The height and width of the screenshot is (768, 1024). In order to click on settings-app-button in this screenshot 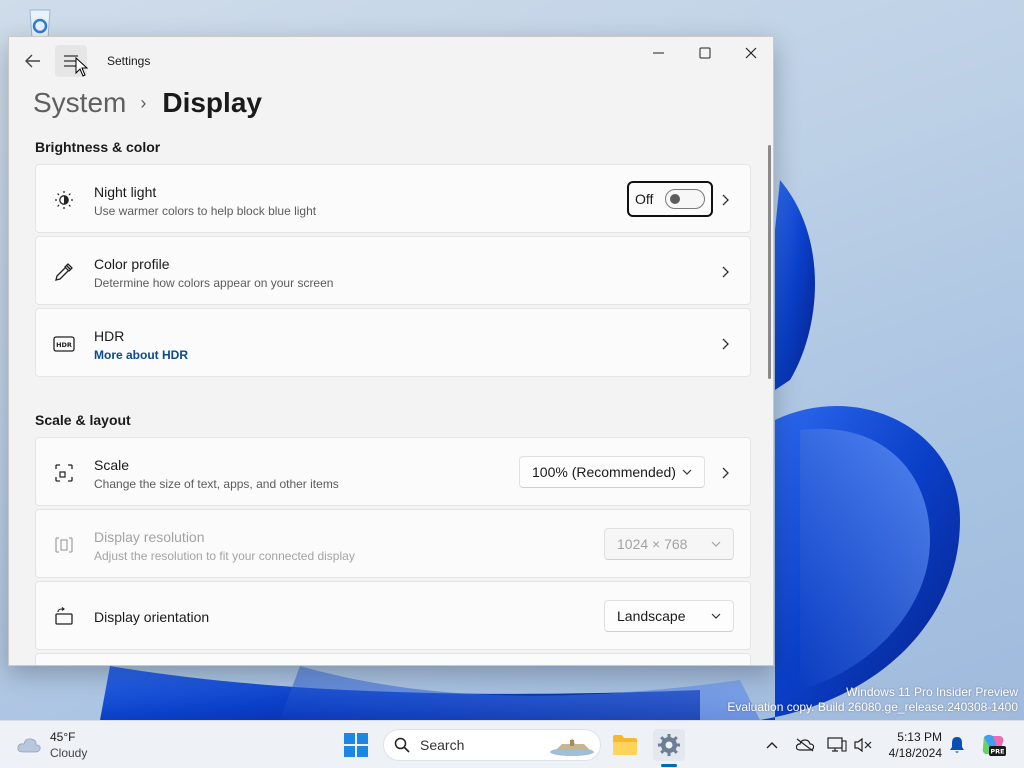, I will do `click(669, 745)`.